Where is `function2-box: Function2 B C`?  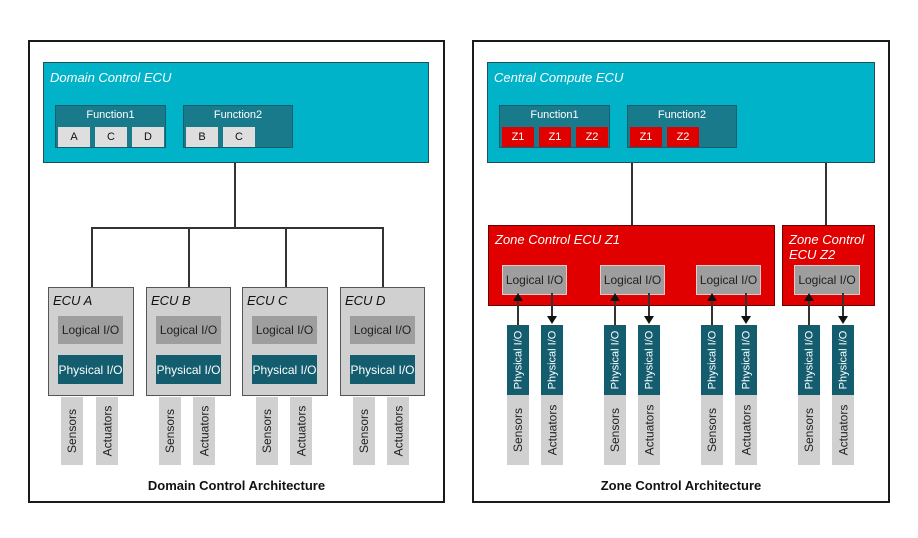 function2-box: Function2 B C is located at coordinates (238, 126).